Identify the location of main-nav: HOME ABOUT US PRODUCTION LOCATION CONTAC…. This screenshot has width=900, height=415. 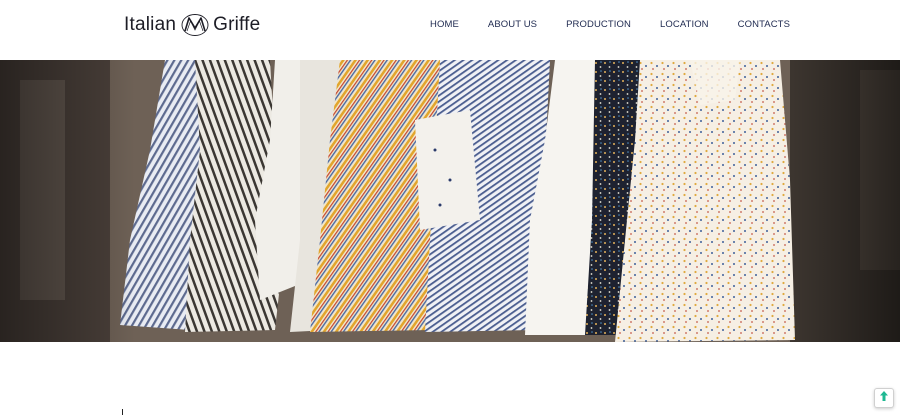
(610, 24).